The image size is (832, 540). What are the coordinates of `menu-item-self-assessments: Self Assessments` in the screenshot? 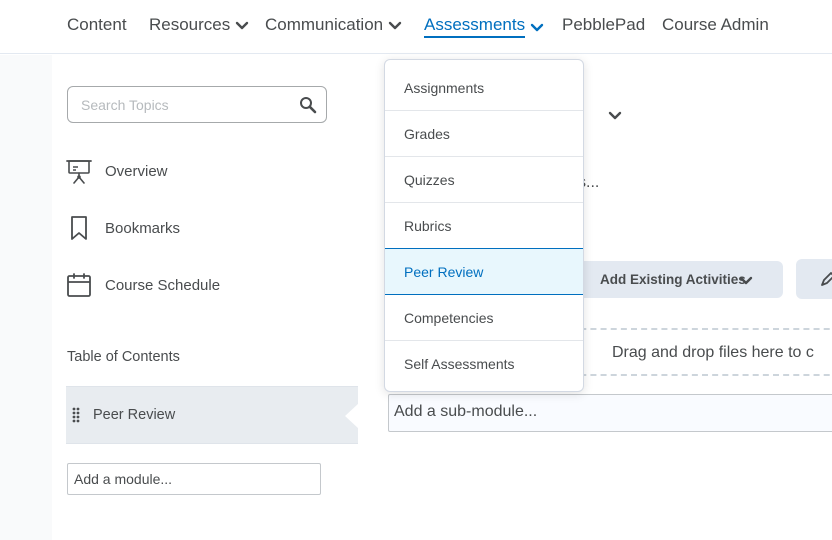 It's located at (484, 364).